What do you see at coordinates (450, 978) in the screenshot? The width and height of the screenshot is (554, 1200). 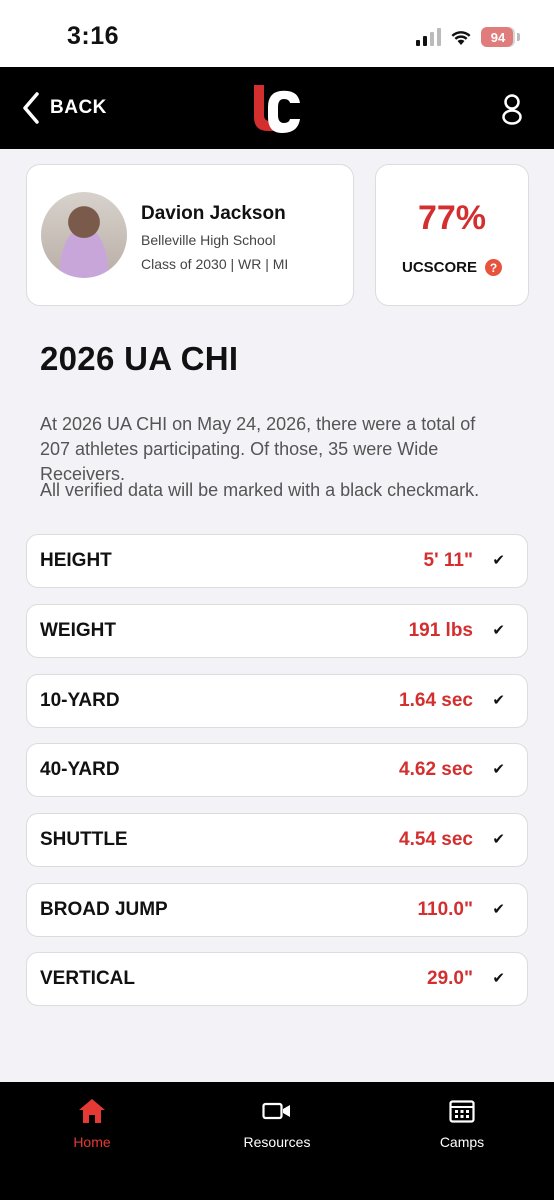 I see `metric-value: 29.0"` at bounding box center [450, 978].